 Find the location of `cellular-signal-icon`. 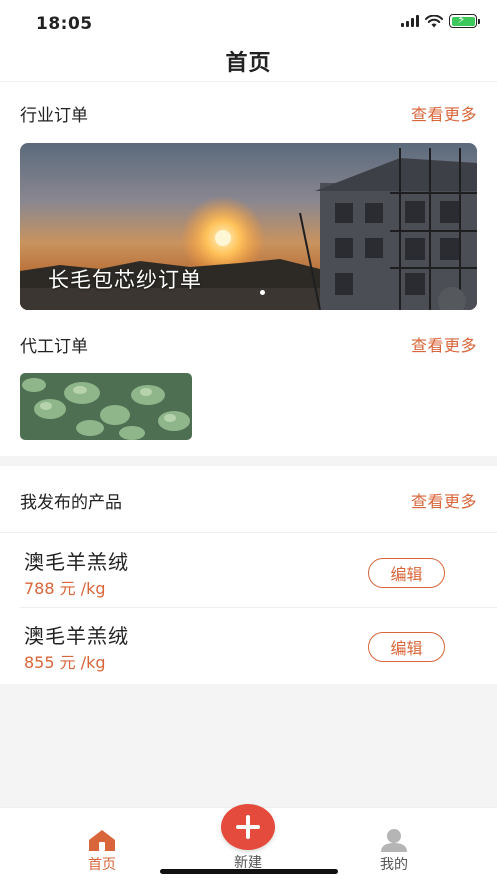

cellular-signal-icon is located at coordinates (410, 21).